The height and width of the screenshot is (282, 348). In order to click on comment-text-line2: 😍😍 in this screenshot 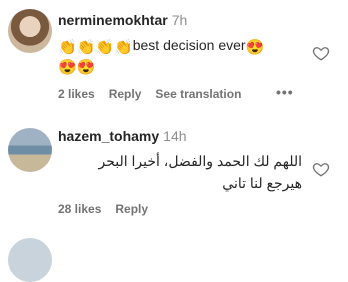, I will do `click(76, 66)`.